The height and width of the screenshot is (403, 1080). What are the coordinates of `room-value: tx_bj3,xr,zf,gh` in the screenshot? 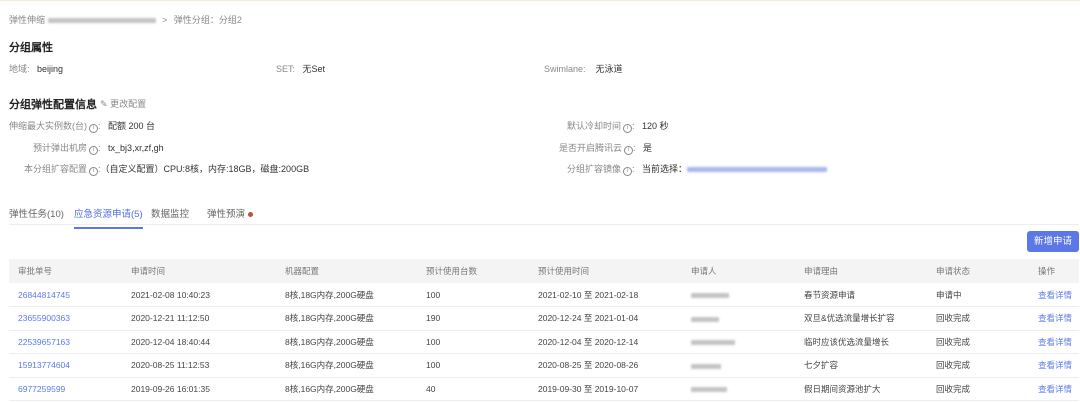 It's located at (136, 148).